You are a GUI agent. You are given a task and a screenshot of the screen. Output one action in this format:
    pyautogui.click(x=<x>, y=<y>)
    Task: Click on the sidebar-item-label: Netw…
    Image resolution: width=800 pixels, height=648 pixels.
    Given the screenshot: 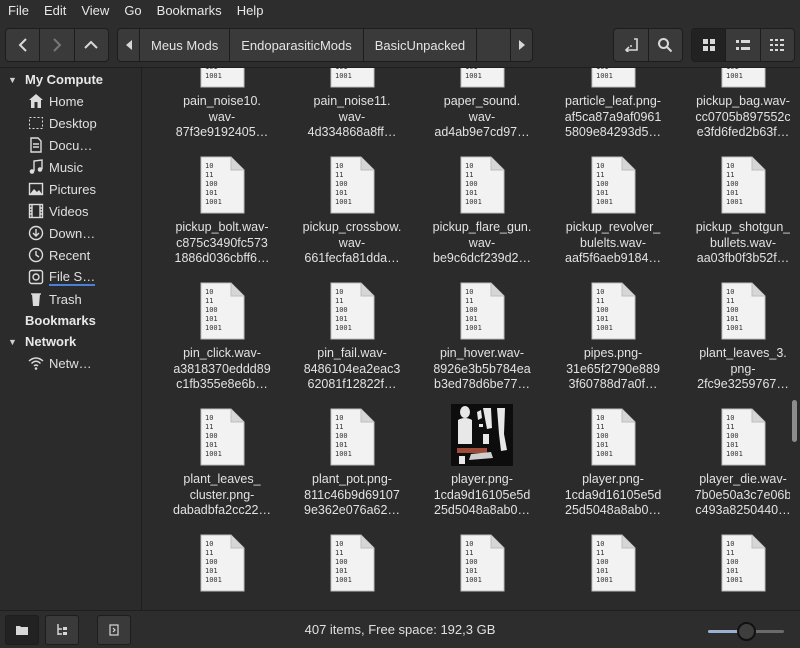 What is the action you would take?
    pyautogui.click(x=70, y=363)
    